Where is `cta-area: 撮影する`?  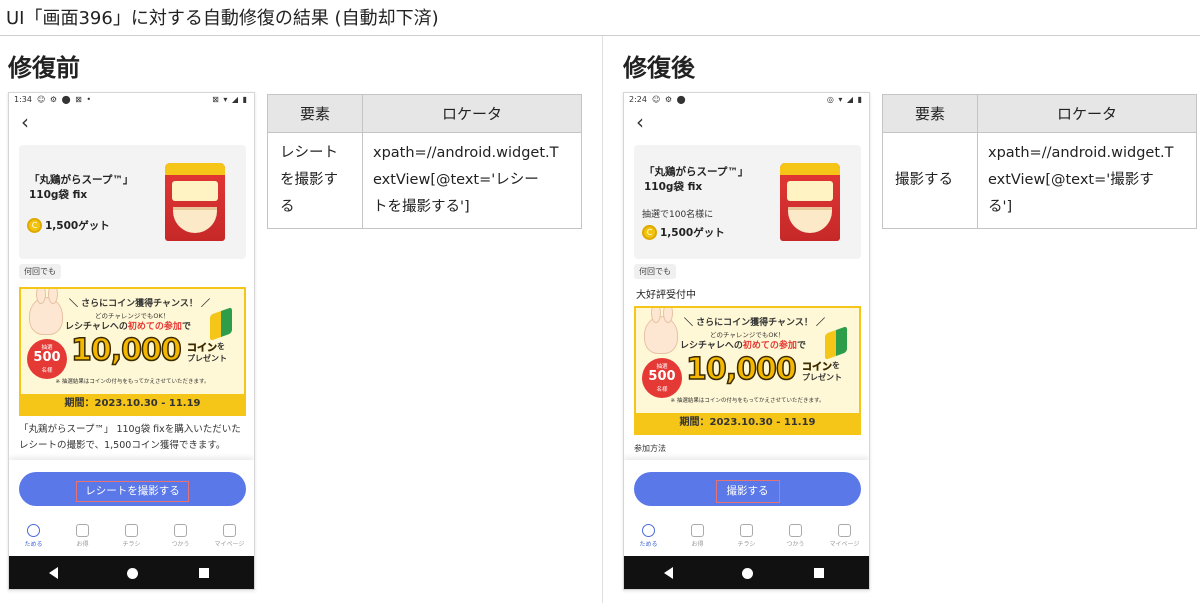 cta-area: 撮影する is located at coordinates (746, 489).